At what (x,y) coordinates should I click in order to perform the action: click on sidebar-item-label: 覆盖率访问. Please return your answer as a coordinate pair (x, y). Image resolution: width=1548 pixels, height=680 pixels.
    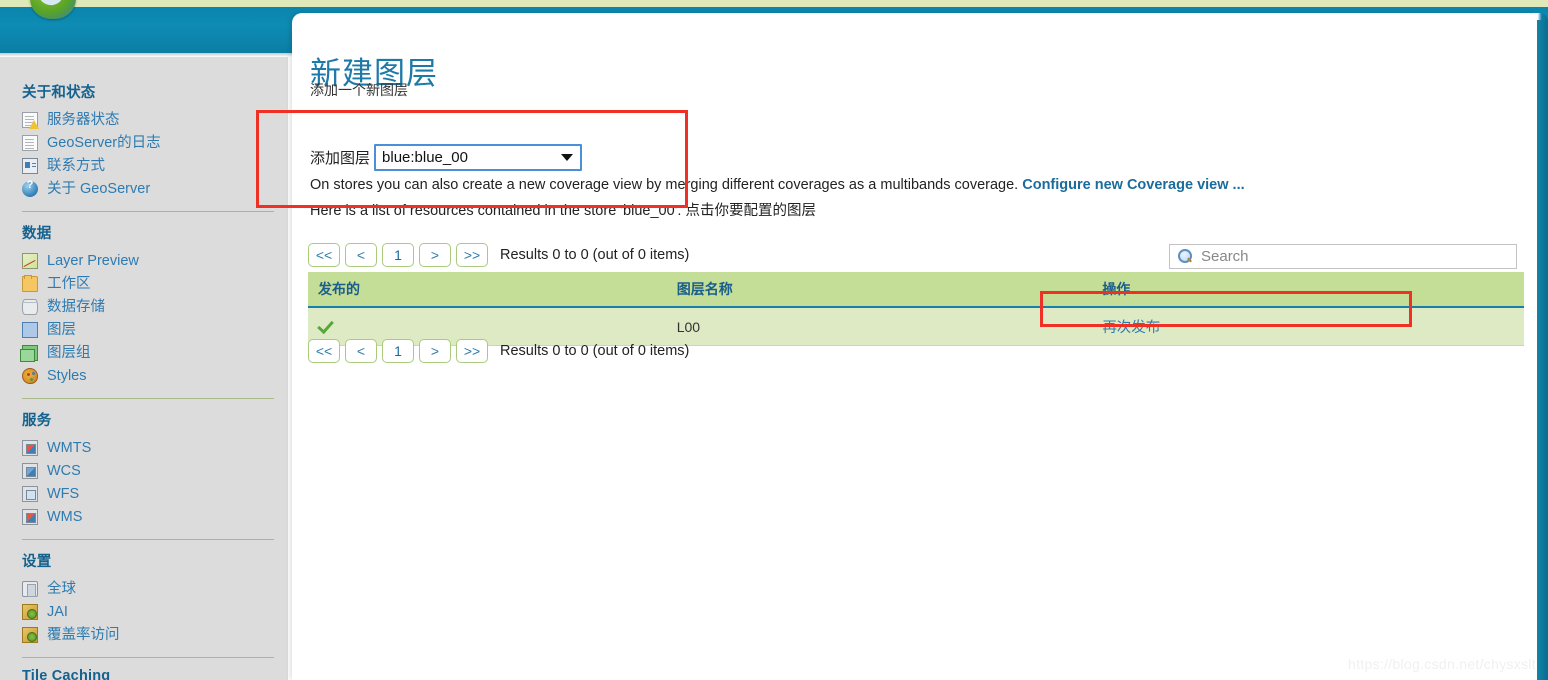
    Looking at the image, I should click on (83, 635).